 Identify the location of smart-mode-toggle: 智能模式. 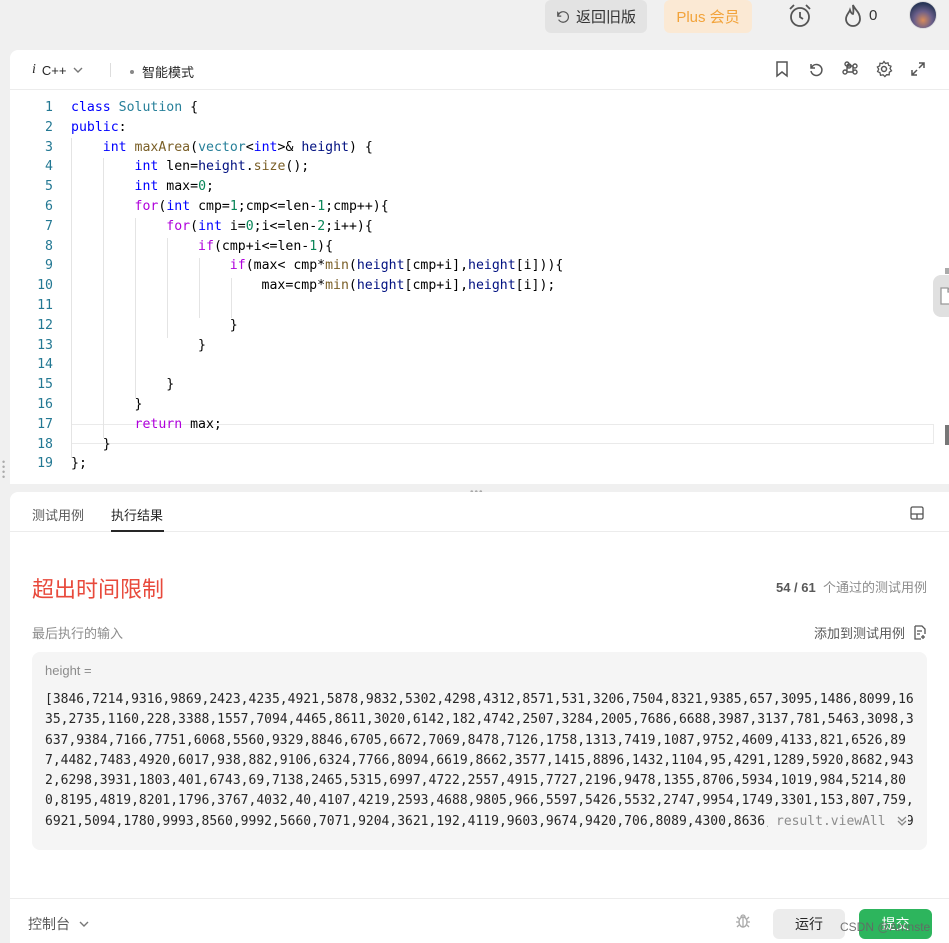
(162, 71).